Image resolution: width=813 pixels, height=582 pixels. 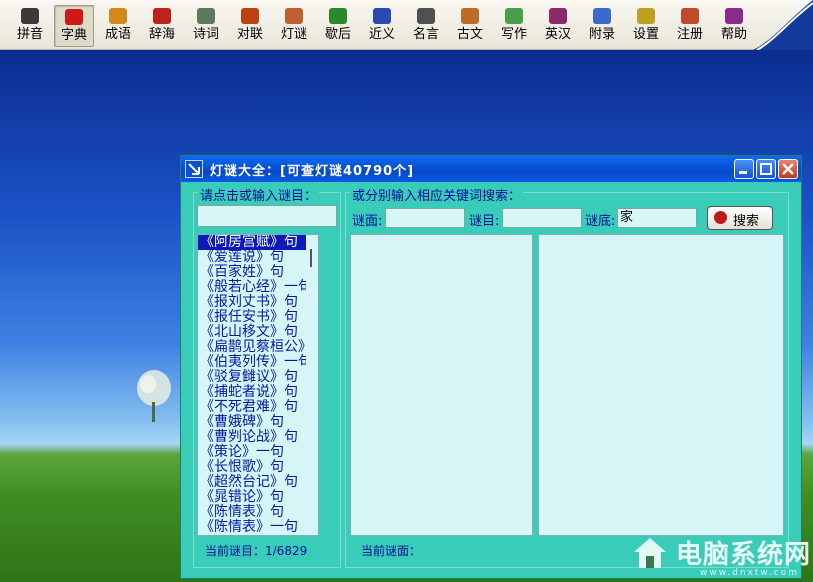 I want to click on toolbar-button-5: 对联, so click(x=250, y=26).